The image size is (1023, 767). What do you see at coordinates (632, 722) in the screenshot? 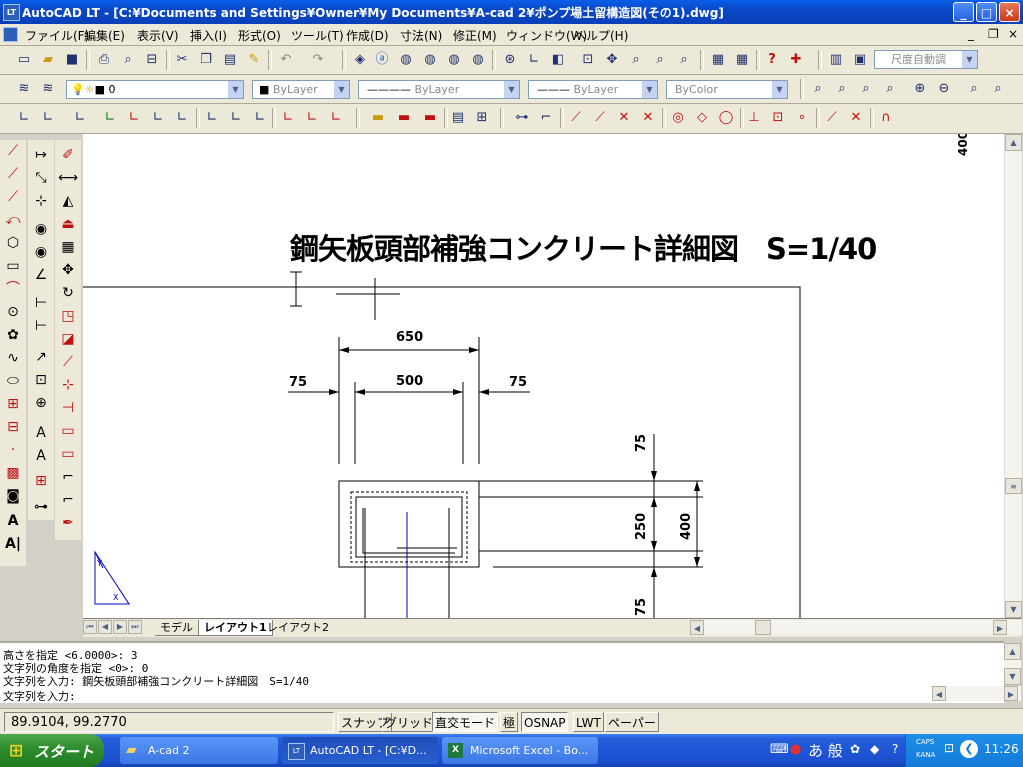
I see `model-paper-toggle: ペーパー` at bounding box center [632, 722].